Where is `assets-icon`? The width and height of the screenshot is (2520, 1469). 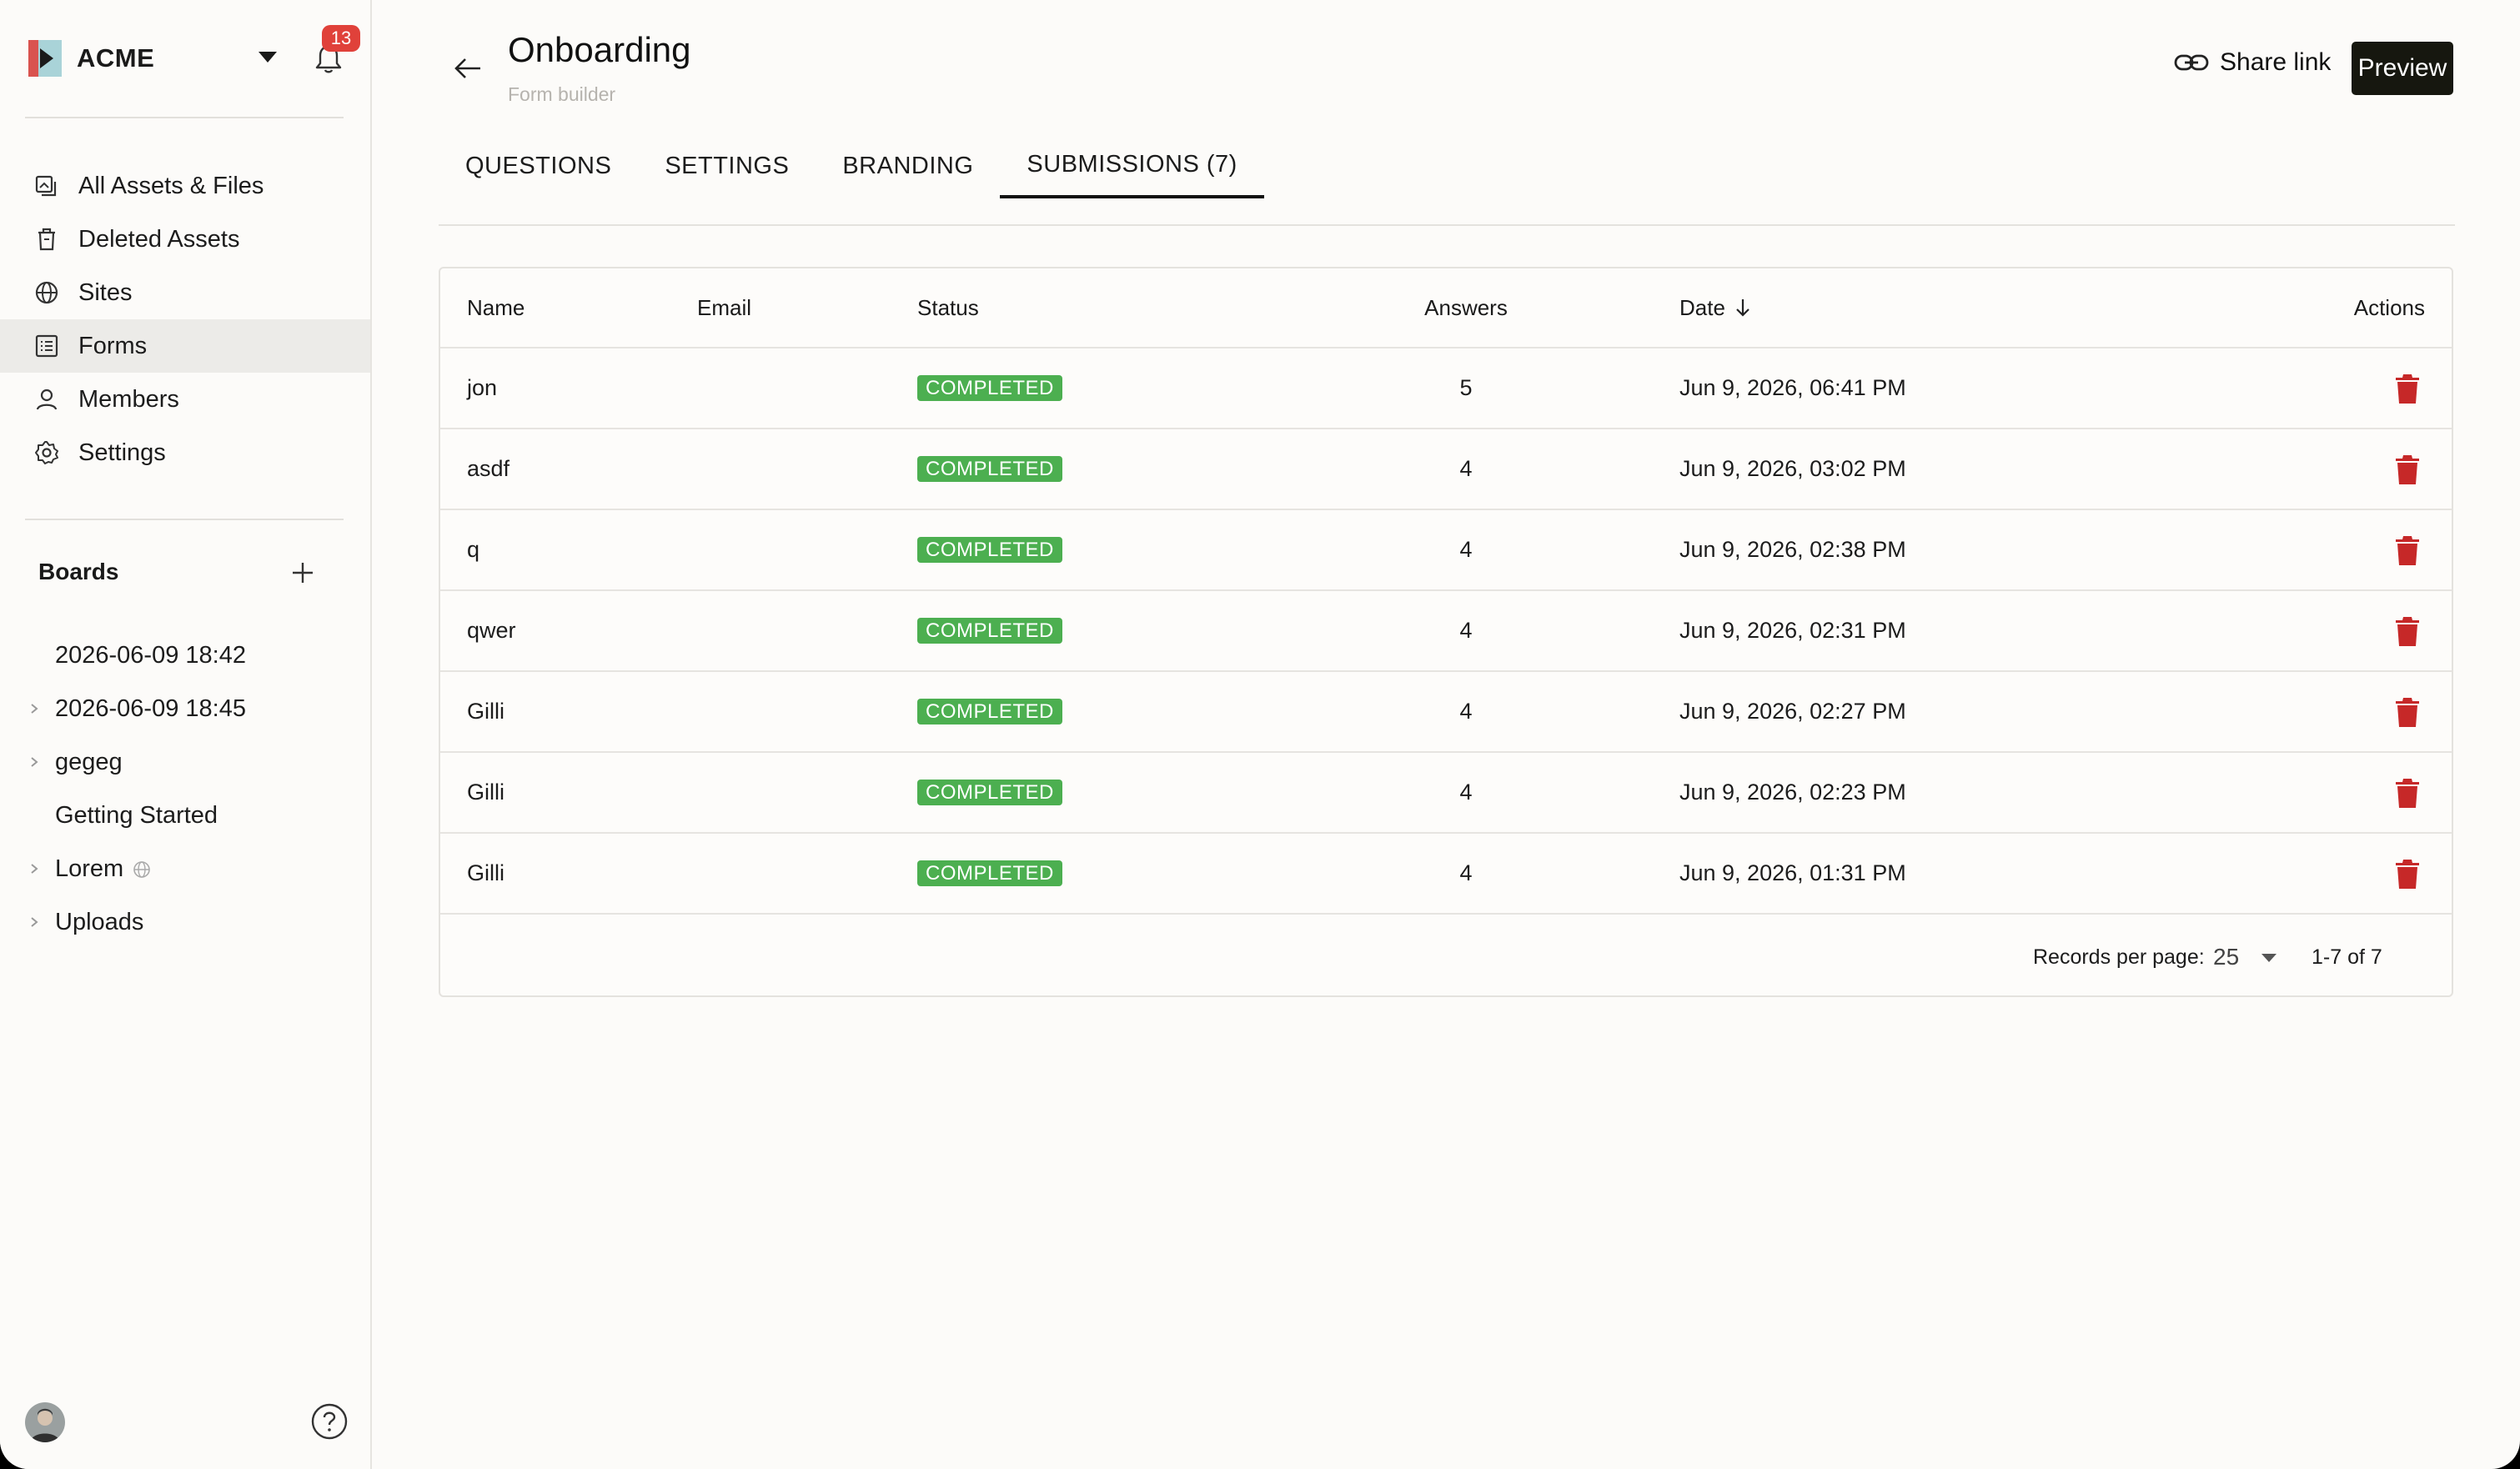
assets-icon is located at coordinates (46, 186).